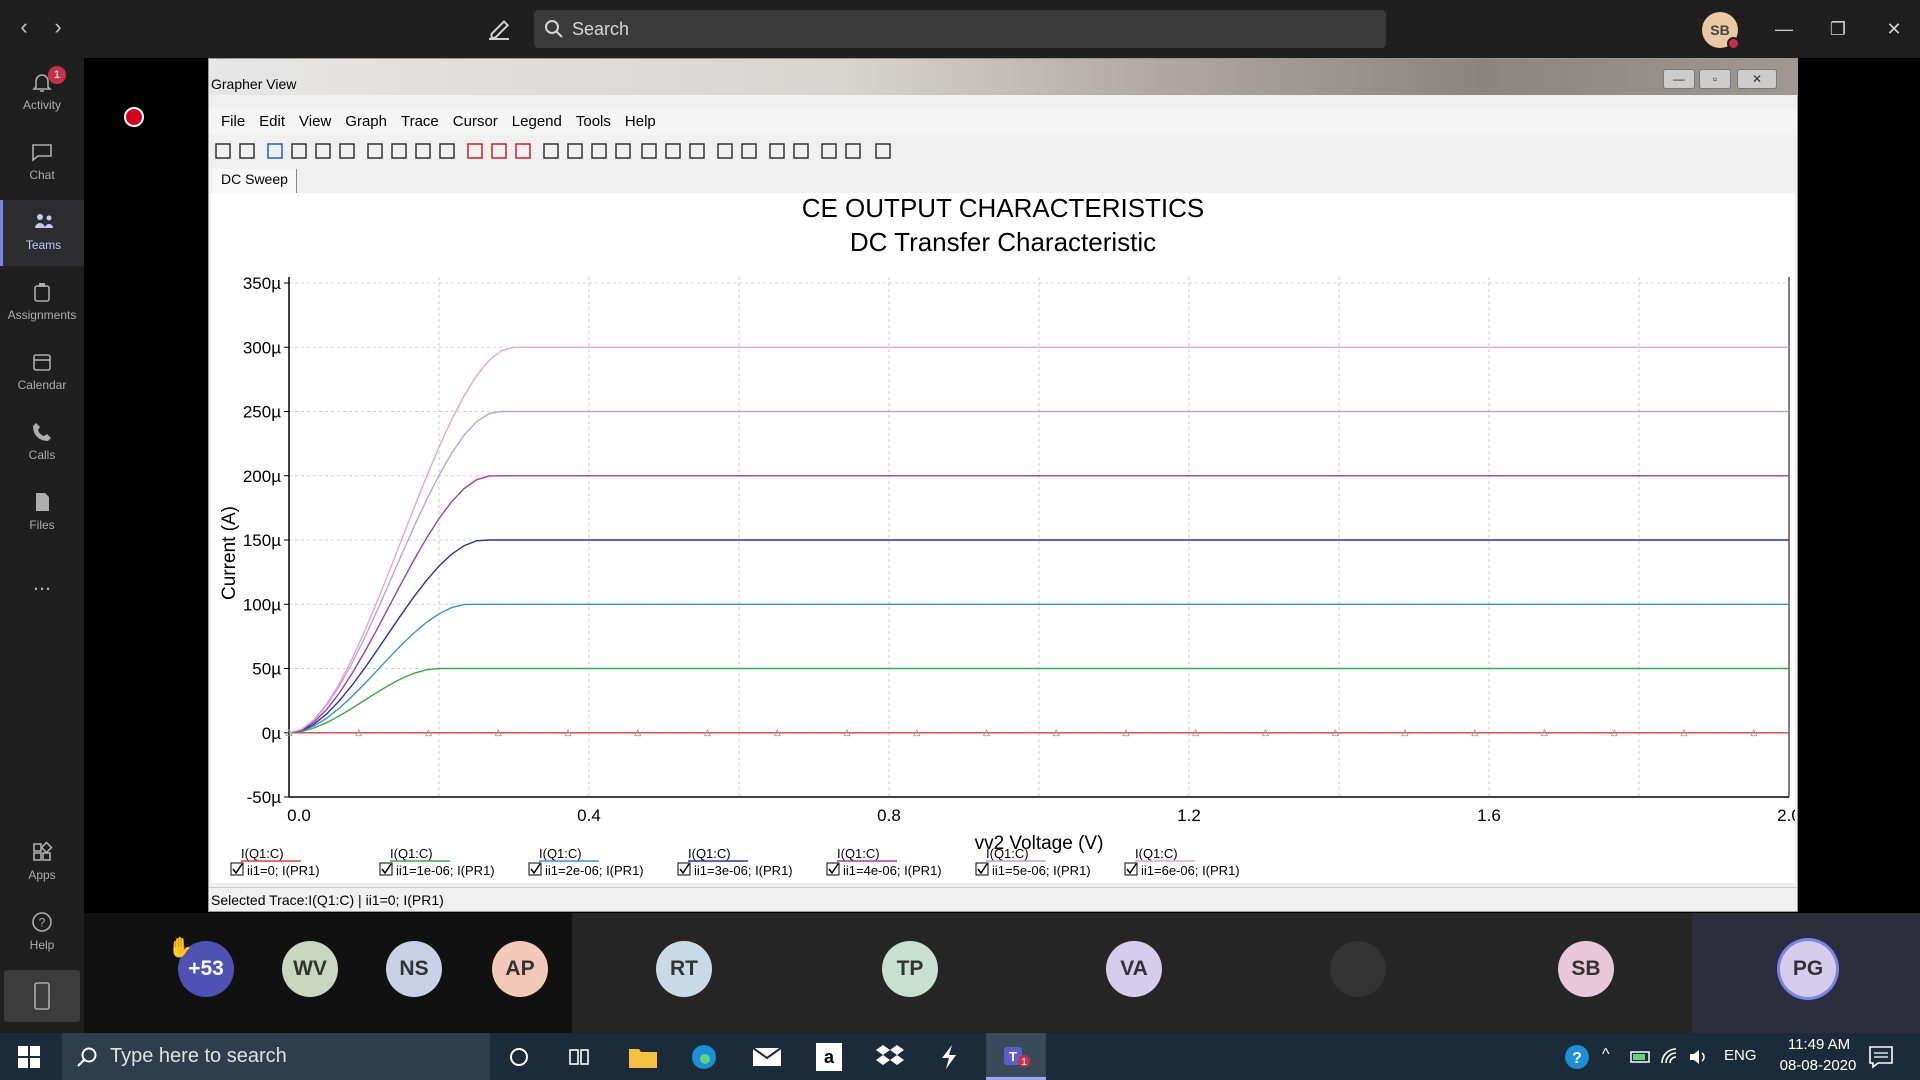 The width and height of the screenshot is (1920, 1080). What do you see at coordinates (624, 152) in the screenshot?
I see `zoom-fit-icon` at bounding box center [624, 152].